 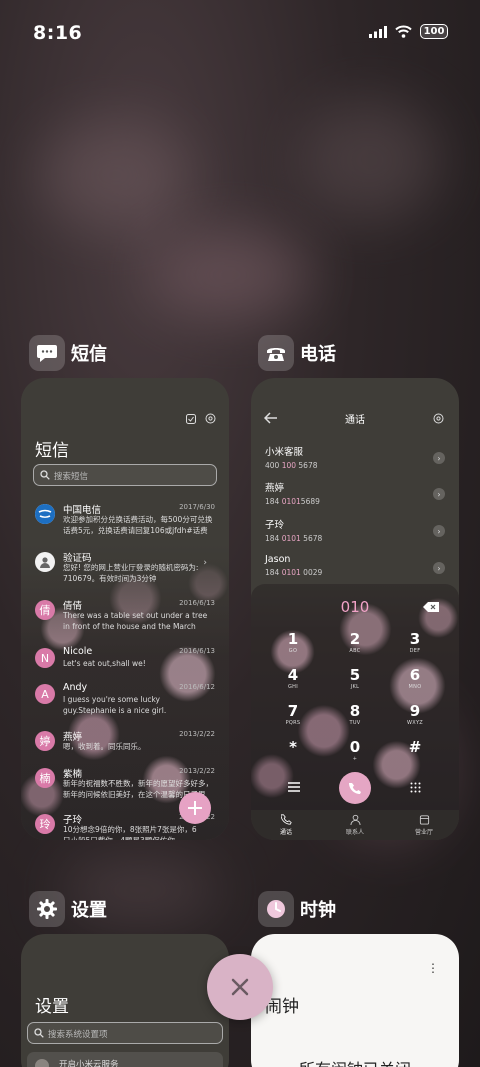 I want to click on sms-preview: Let's eat out,shall we!, so click(x=104, y=663).